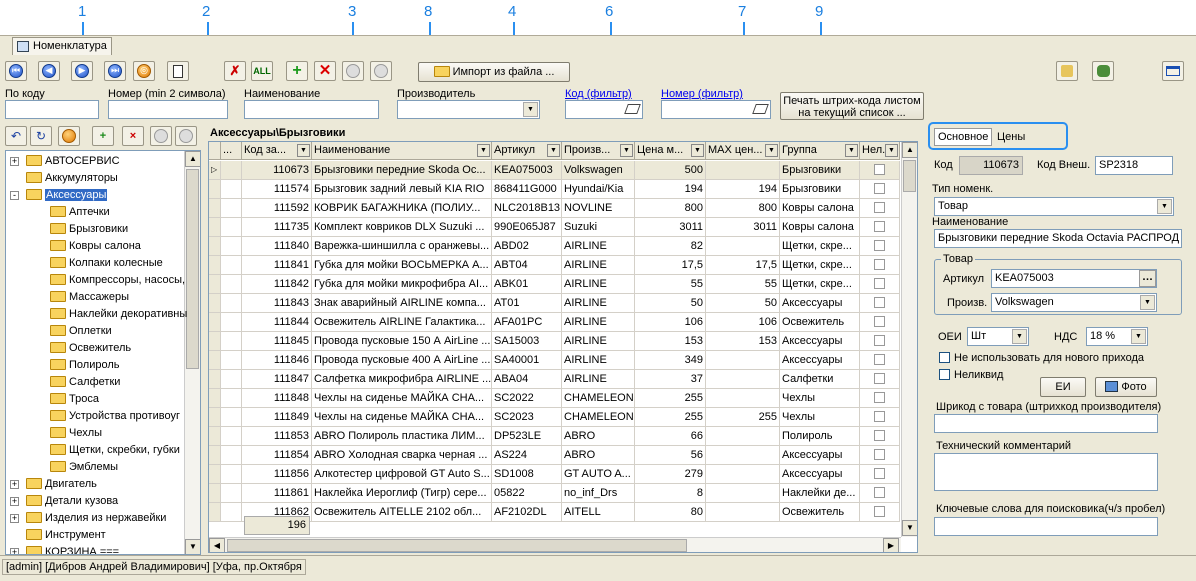 The height and width of the screenshot is (581, 1196). Describe the element at coordinates (118, 314) in the screenshot. I see `tree-item: Наклейки декоративны` at that location.